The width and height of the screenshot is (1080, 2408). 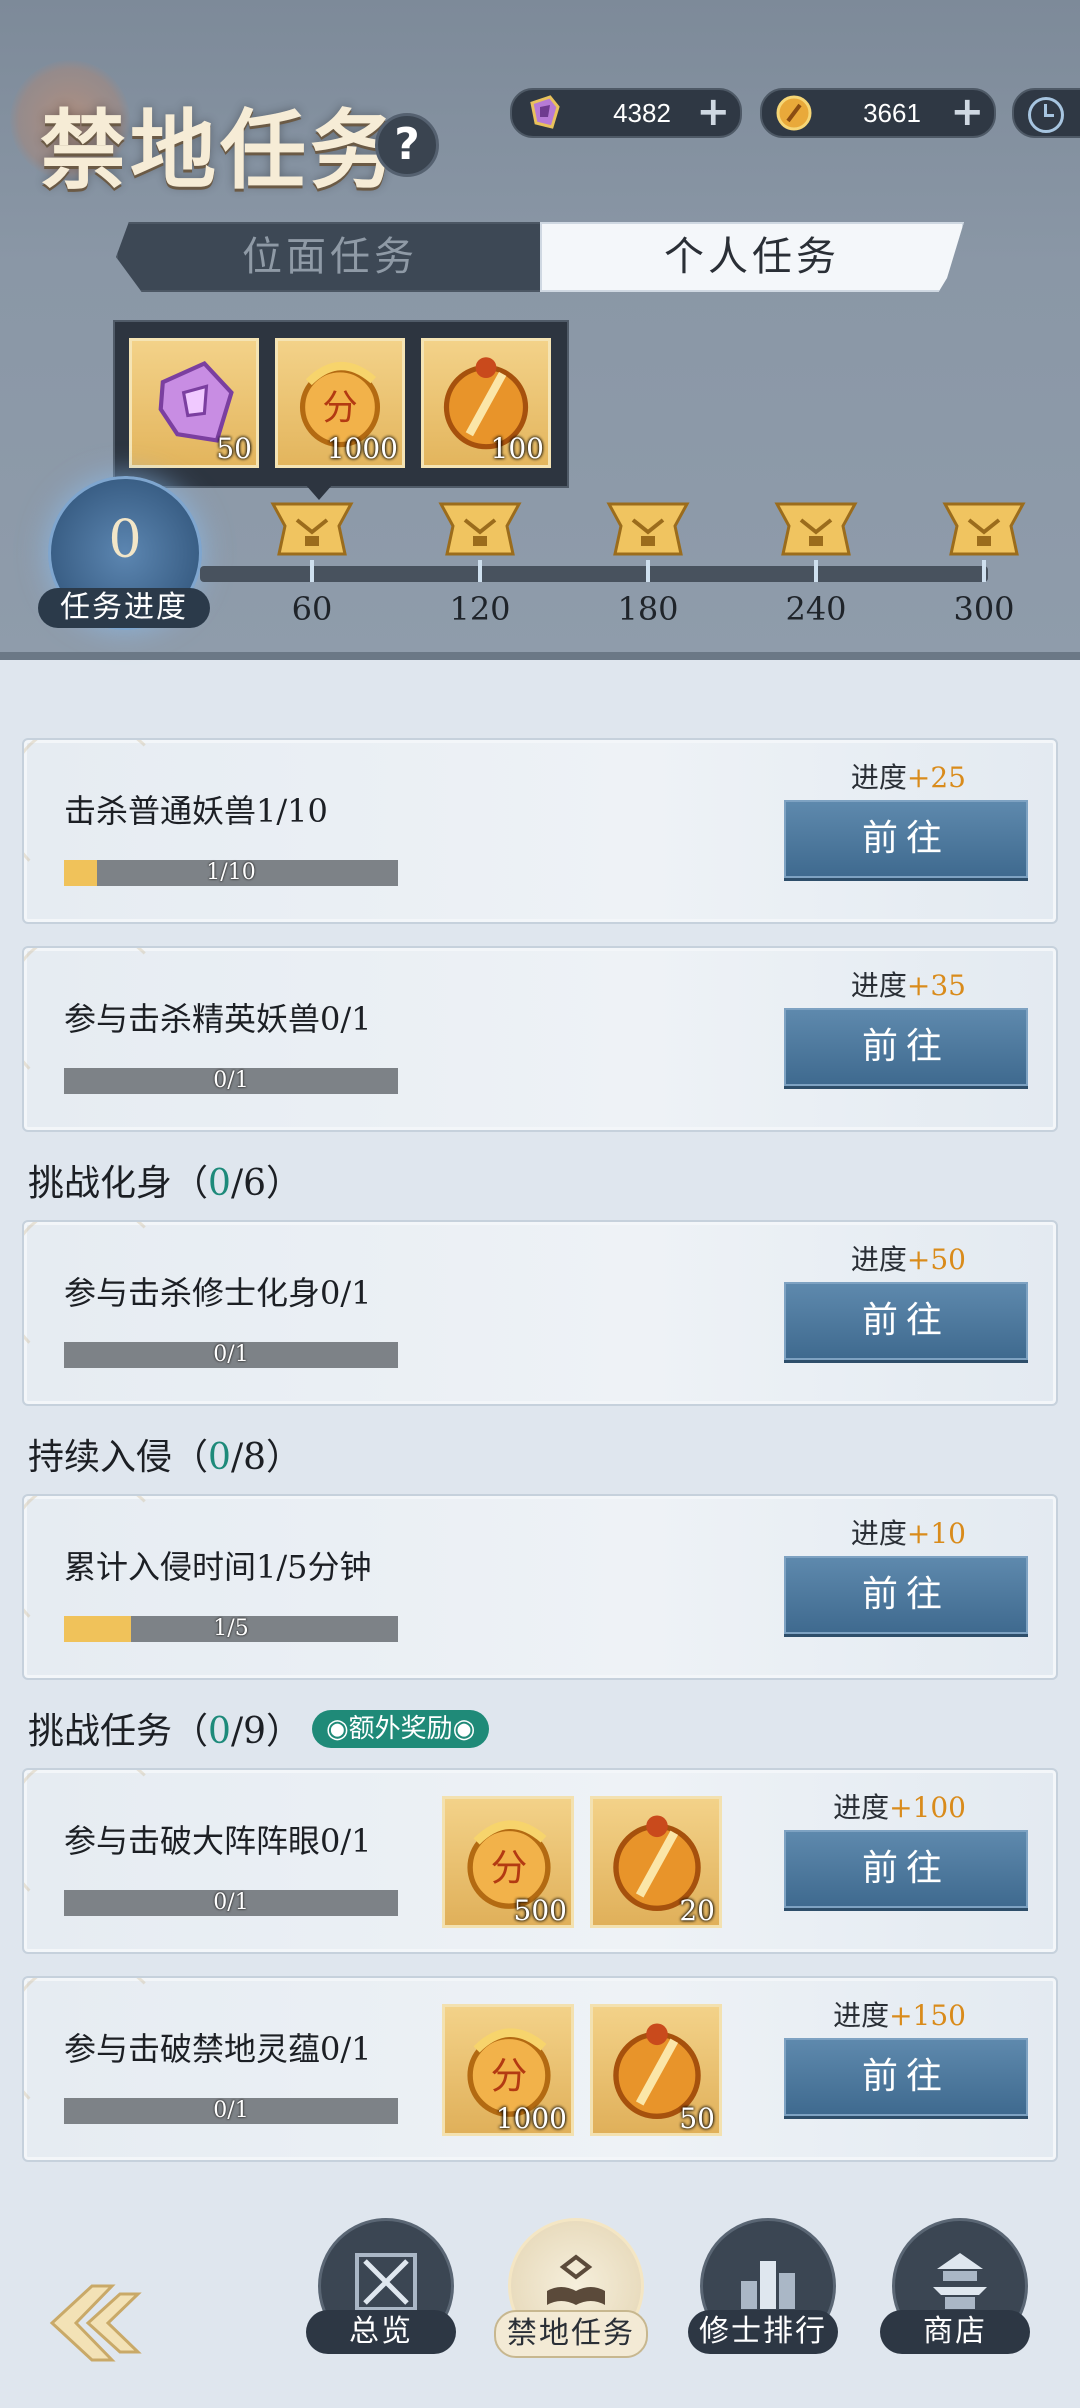 What do you see at coordinates (218, 1841) in the screenshot?
I see `task-title: 参与击破大阵阵眼0/1` at bounding box center [218, 1841].